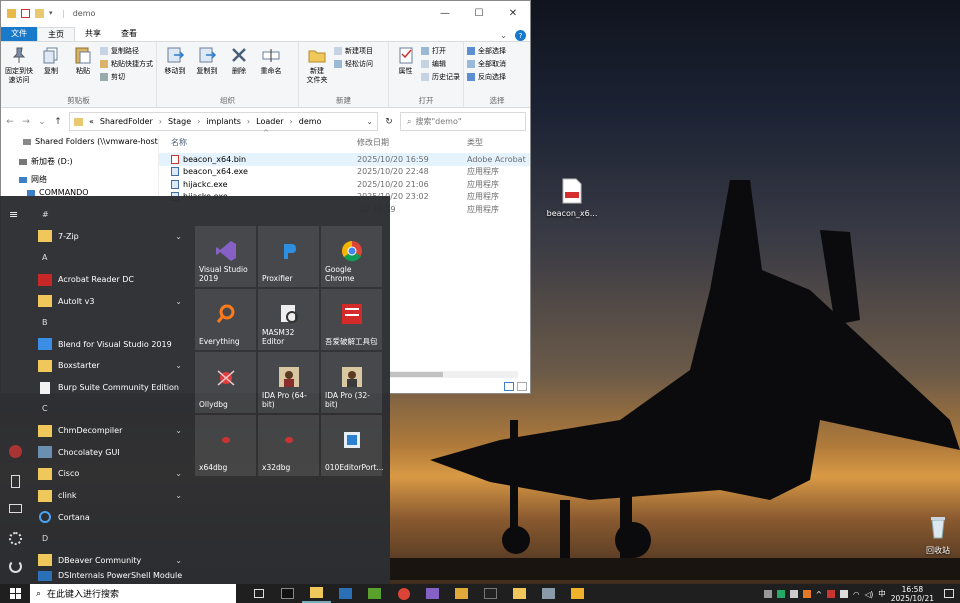 The image size is (960, 603). I want to click on new-folder-icon, so click(39, 13).